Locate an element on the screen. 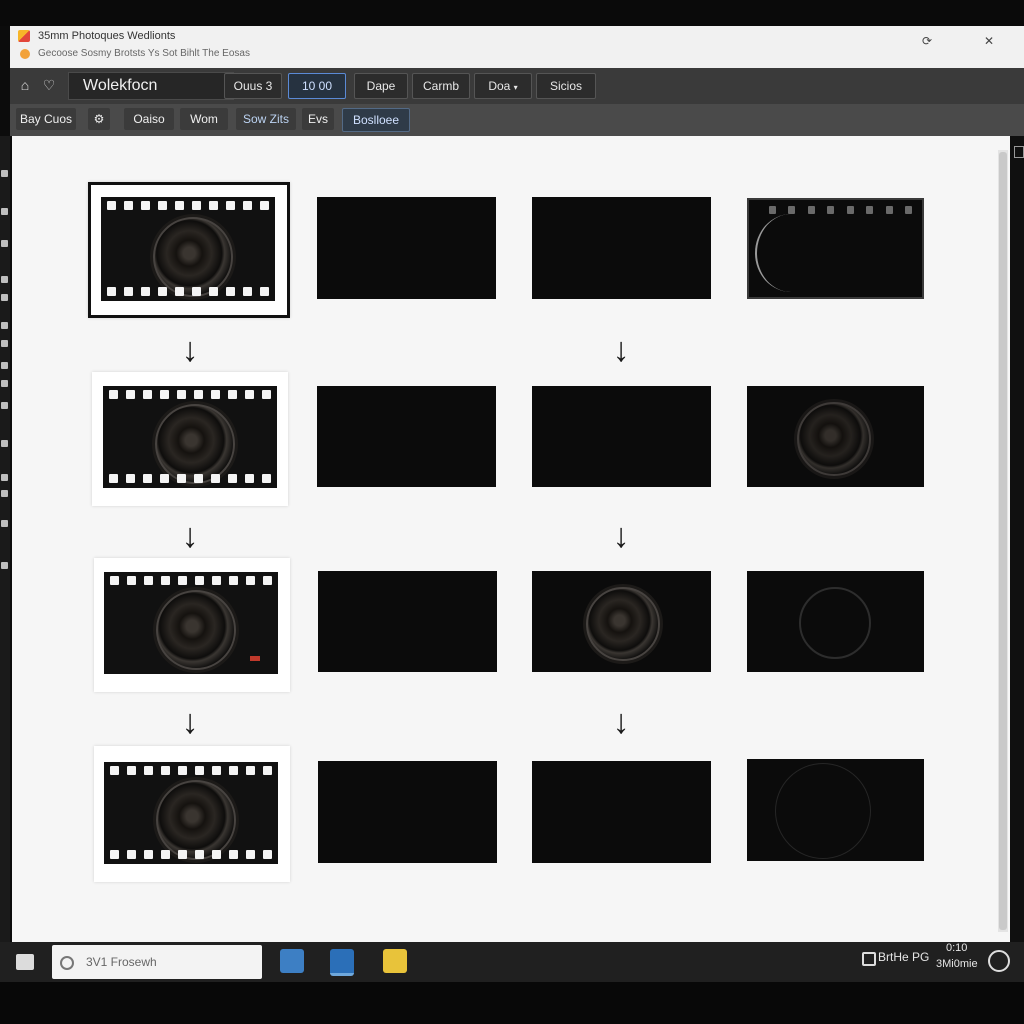 The width and height of the screenshot is (1024, 1024). notification-icon is located at coordinates (999, 961).